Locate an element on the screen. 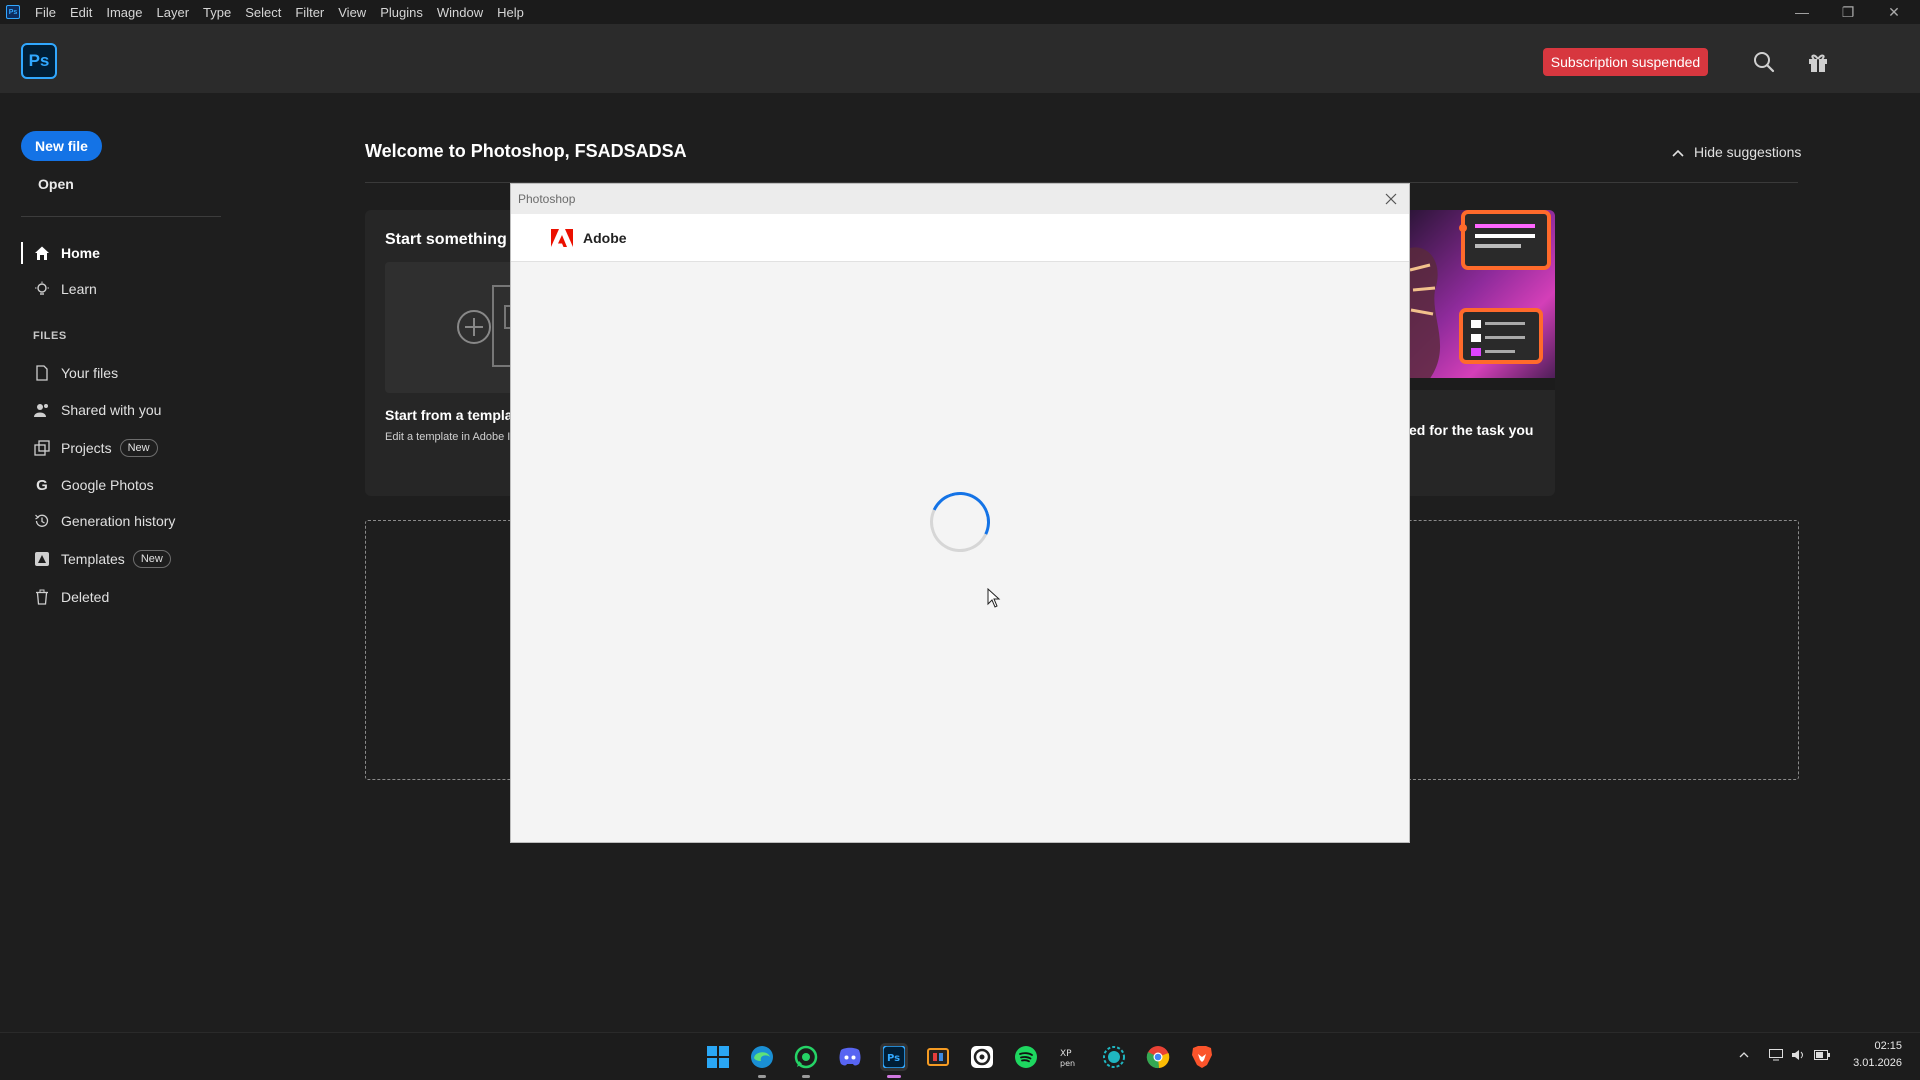 This screenshot has width=1920, height=1080. menu-edit: Edit is located at coordinates (81, 12).